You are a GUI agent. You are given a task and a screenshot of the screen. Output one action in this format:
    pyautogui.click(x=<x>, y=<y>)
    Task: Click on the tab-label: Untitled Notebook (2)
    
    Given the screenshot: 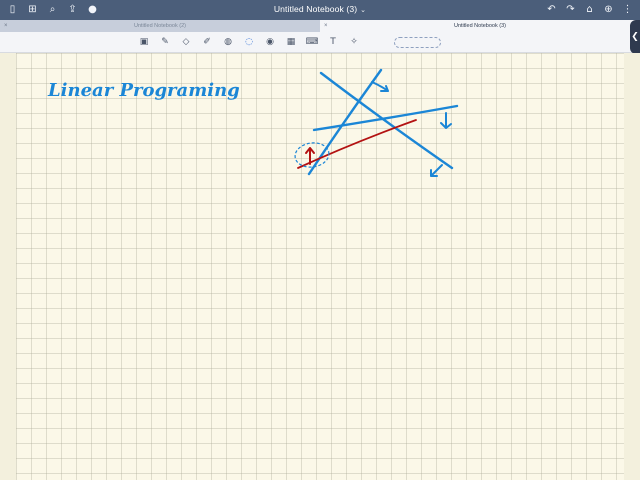 What is the action you would take?
    pyautogui.click(x=160, y=26)
    